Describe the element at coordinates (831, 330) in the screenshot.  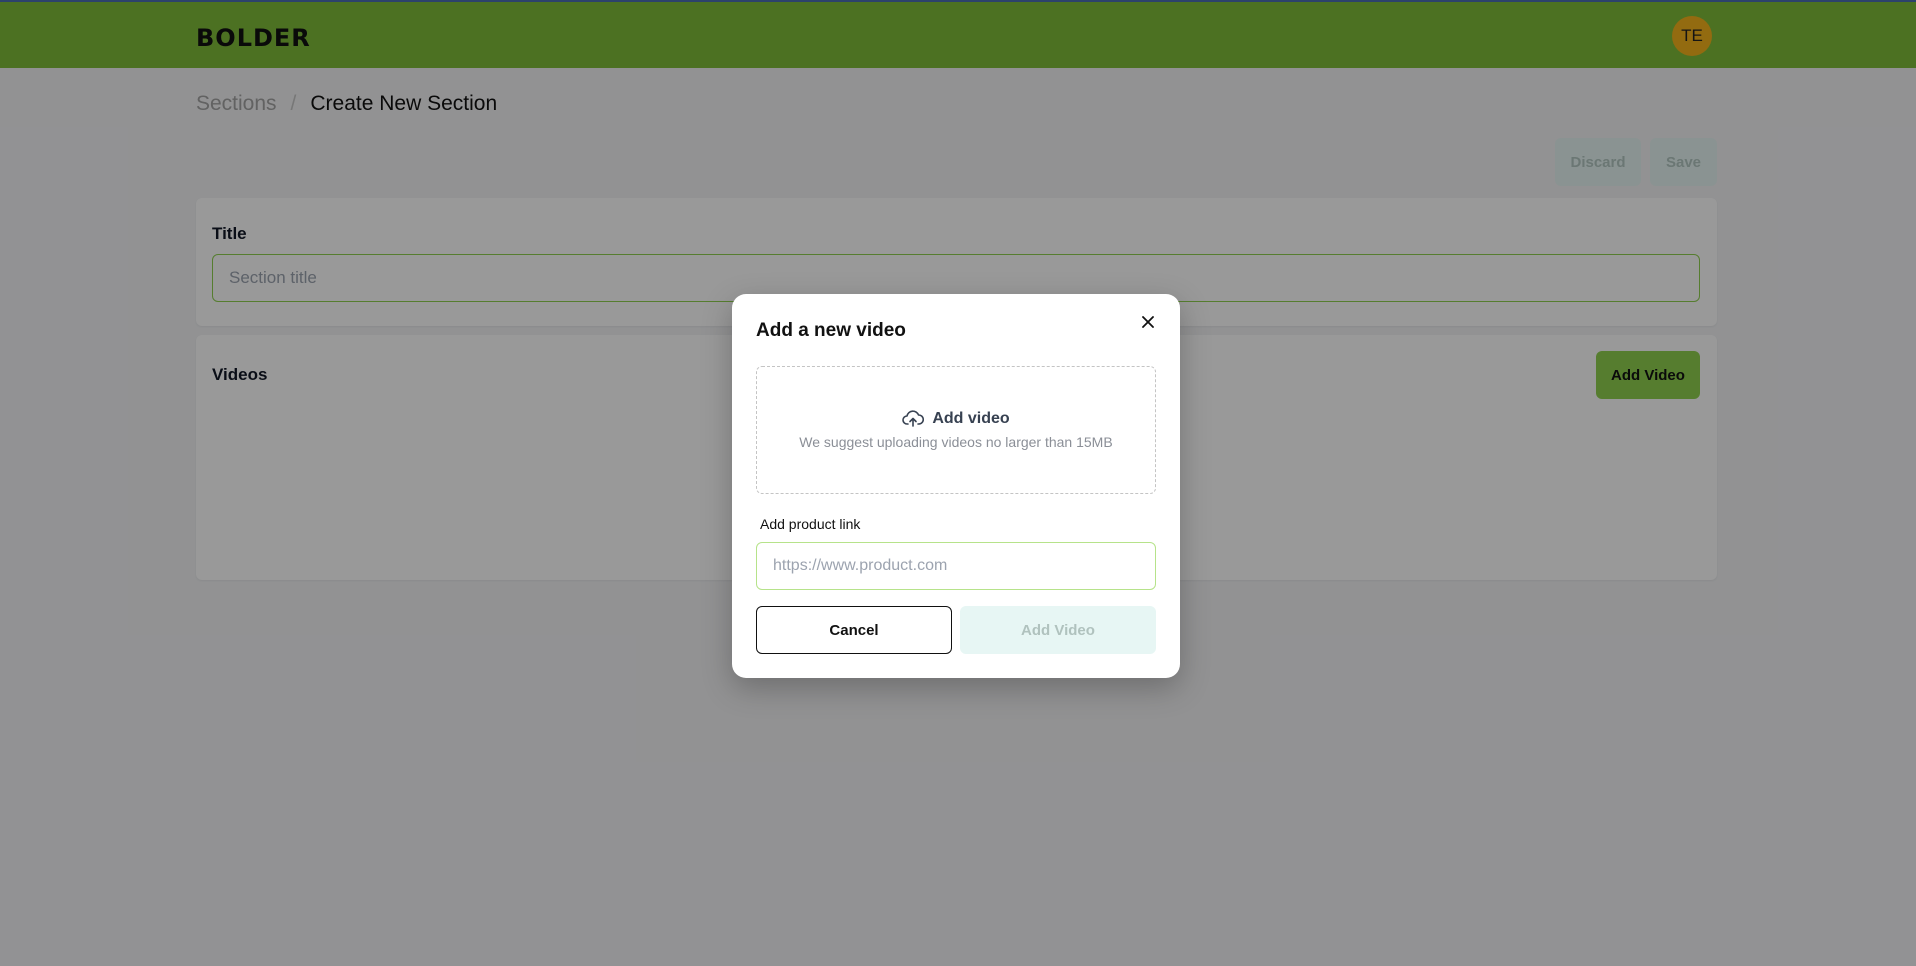
I see `modal-title: Add a new video` at that location.